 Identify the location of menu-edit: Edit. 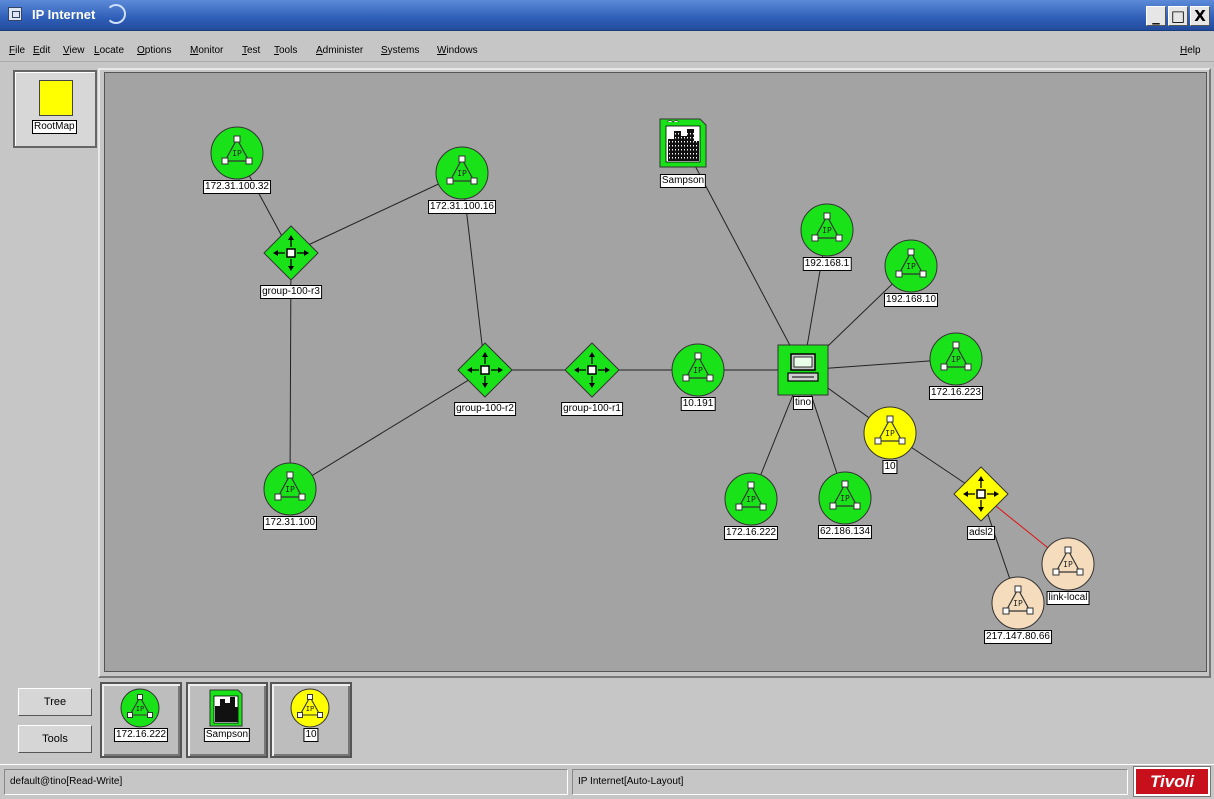
(41, 50).